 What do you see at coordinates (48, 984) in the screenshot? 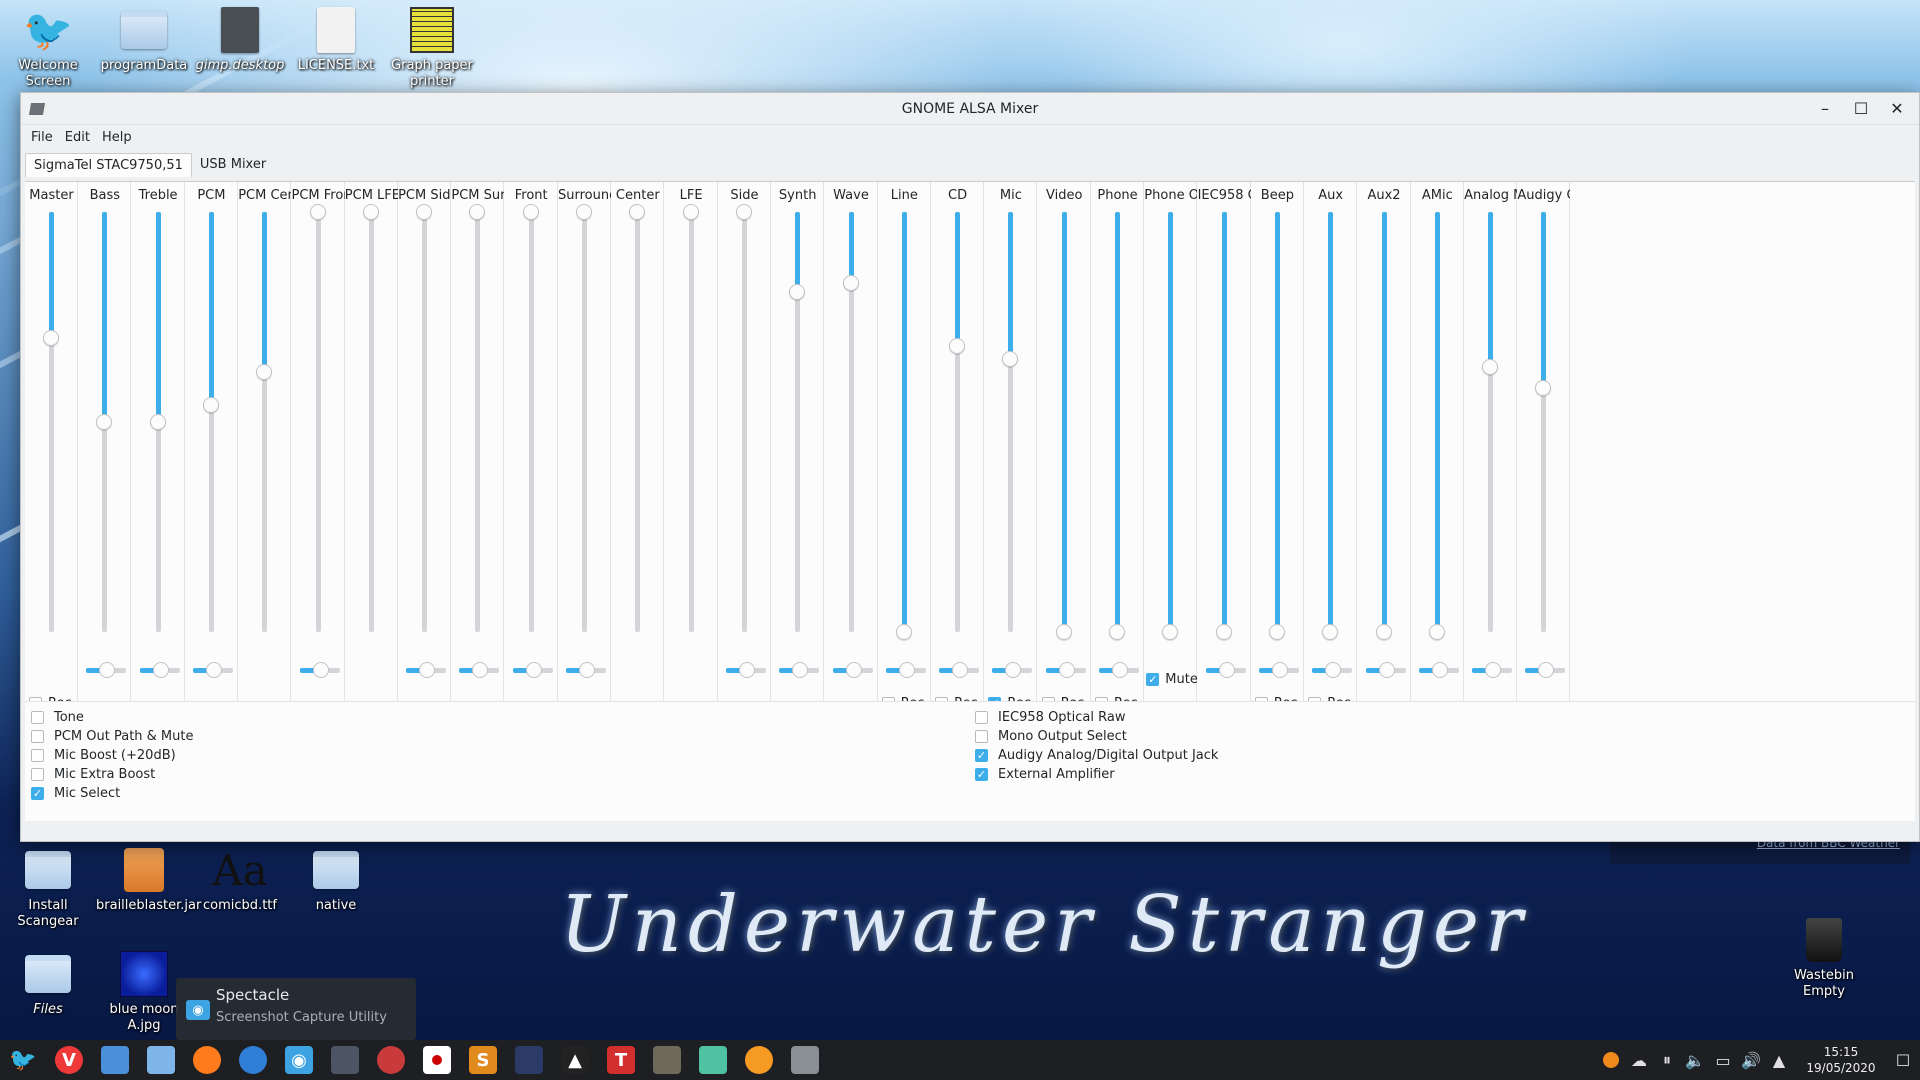
I see `desktop-icon-files: Files` at bounding box center [48, 984].